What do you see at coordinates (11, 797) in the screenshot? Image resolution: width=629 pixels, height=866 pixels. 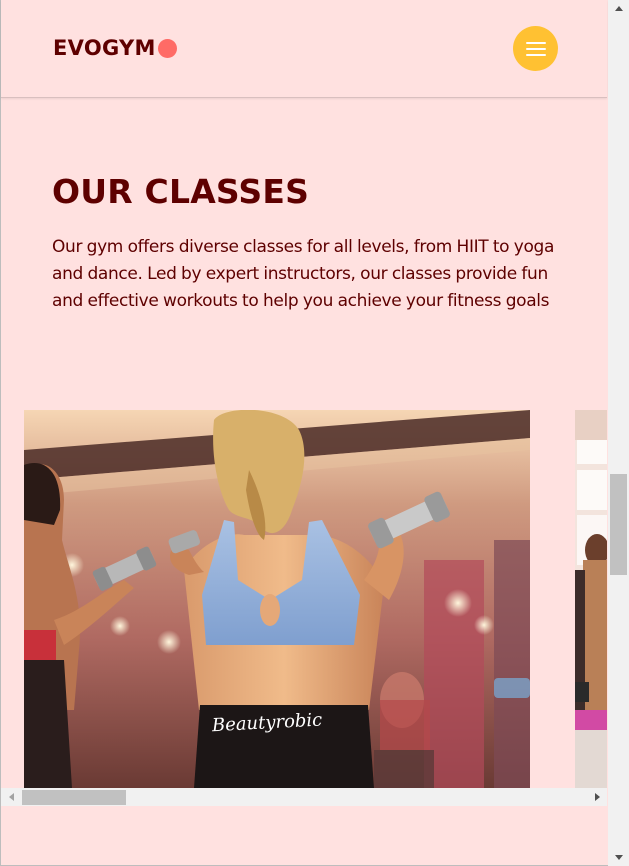 I see `scroll-left-arrow-icon` at bounding box center [11, 797].